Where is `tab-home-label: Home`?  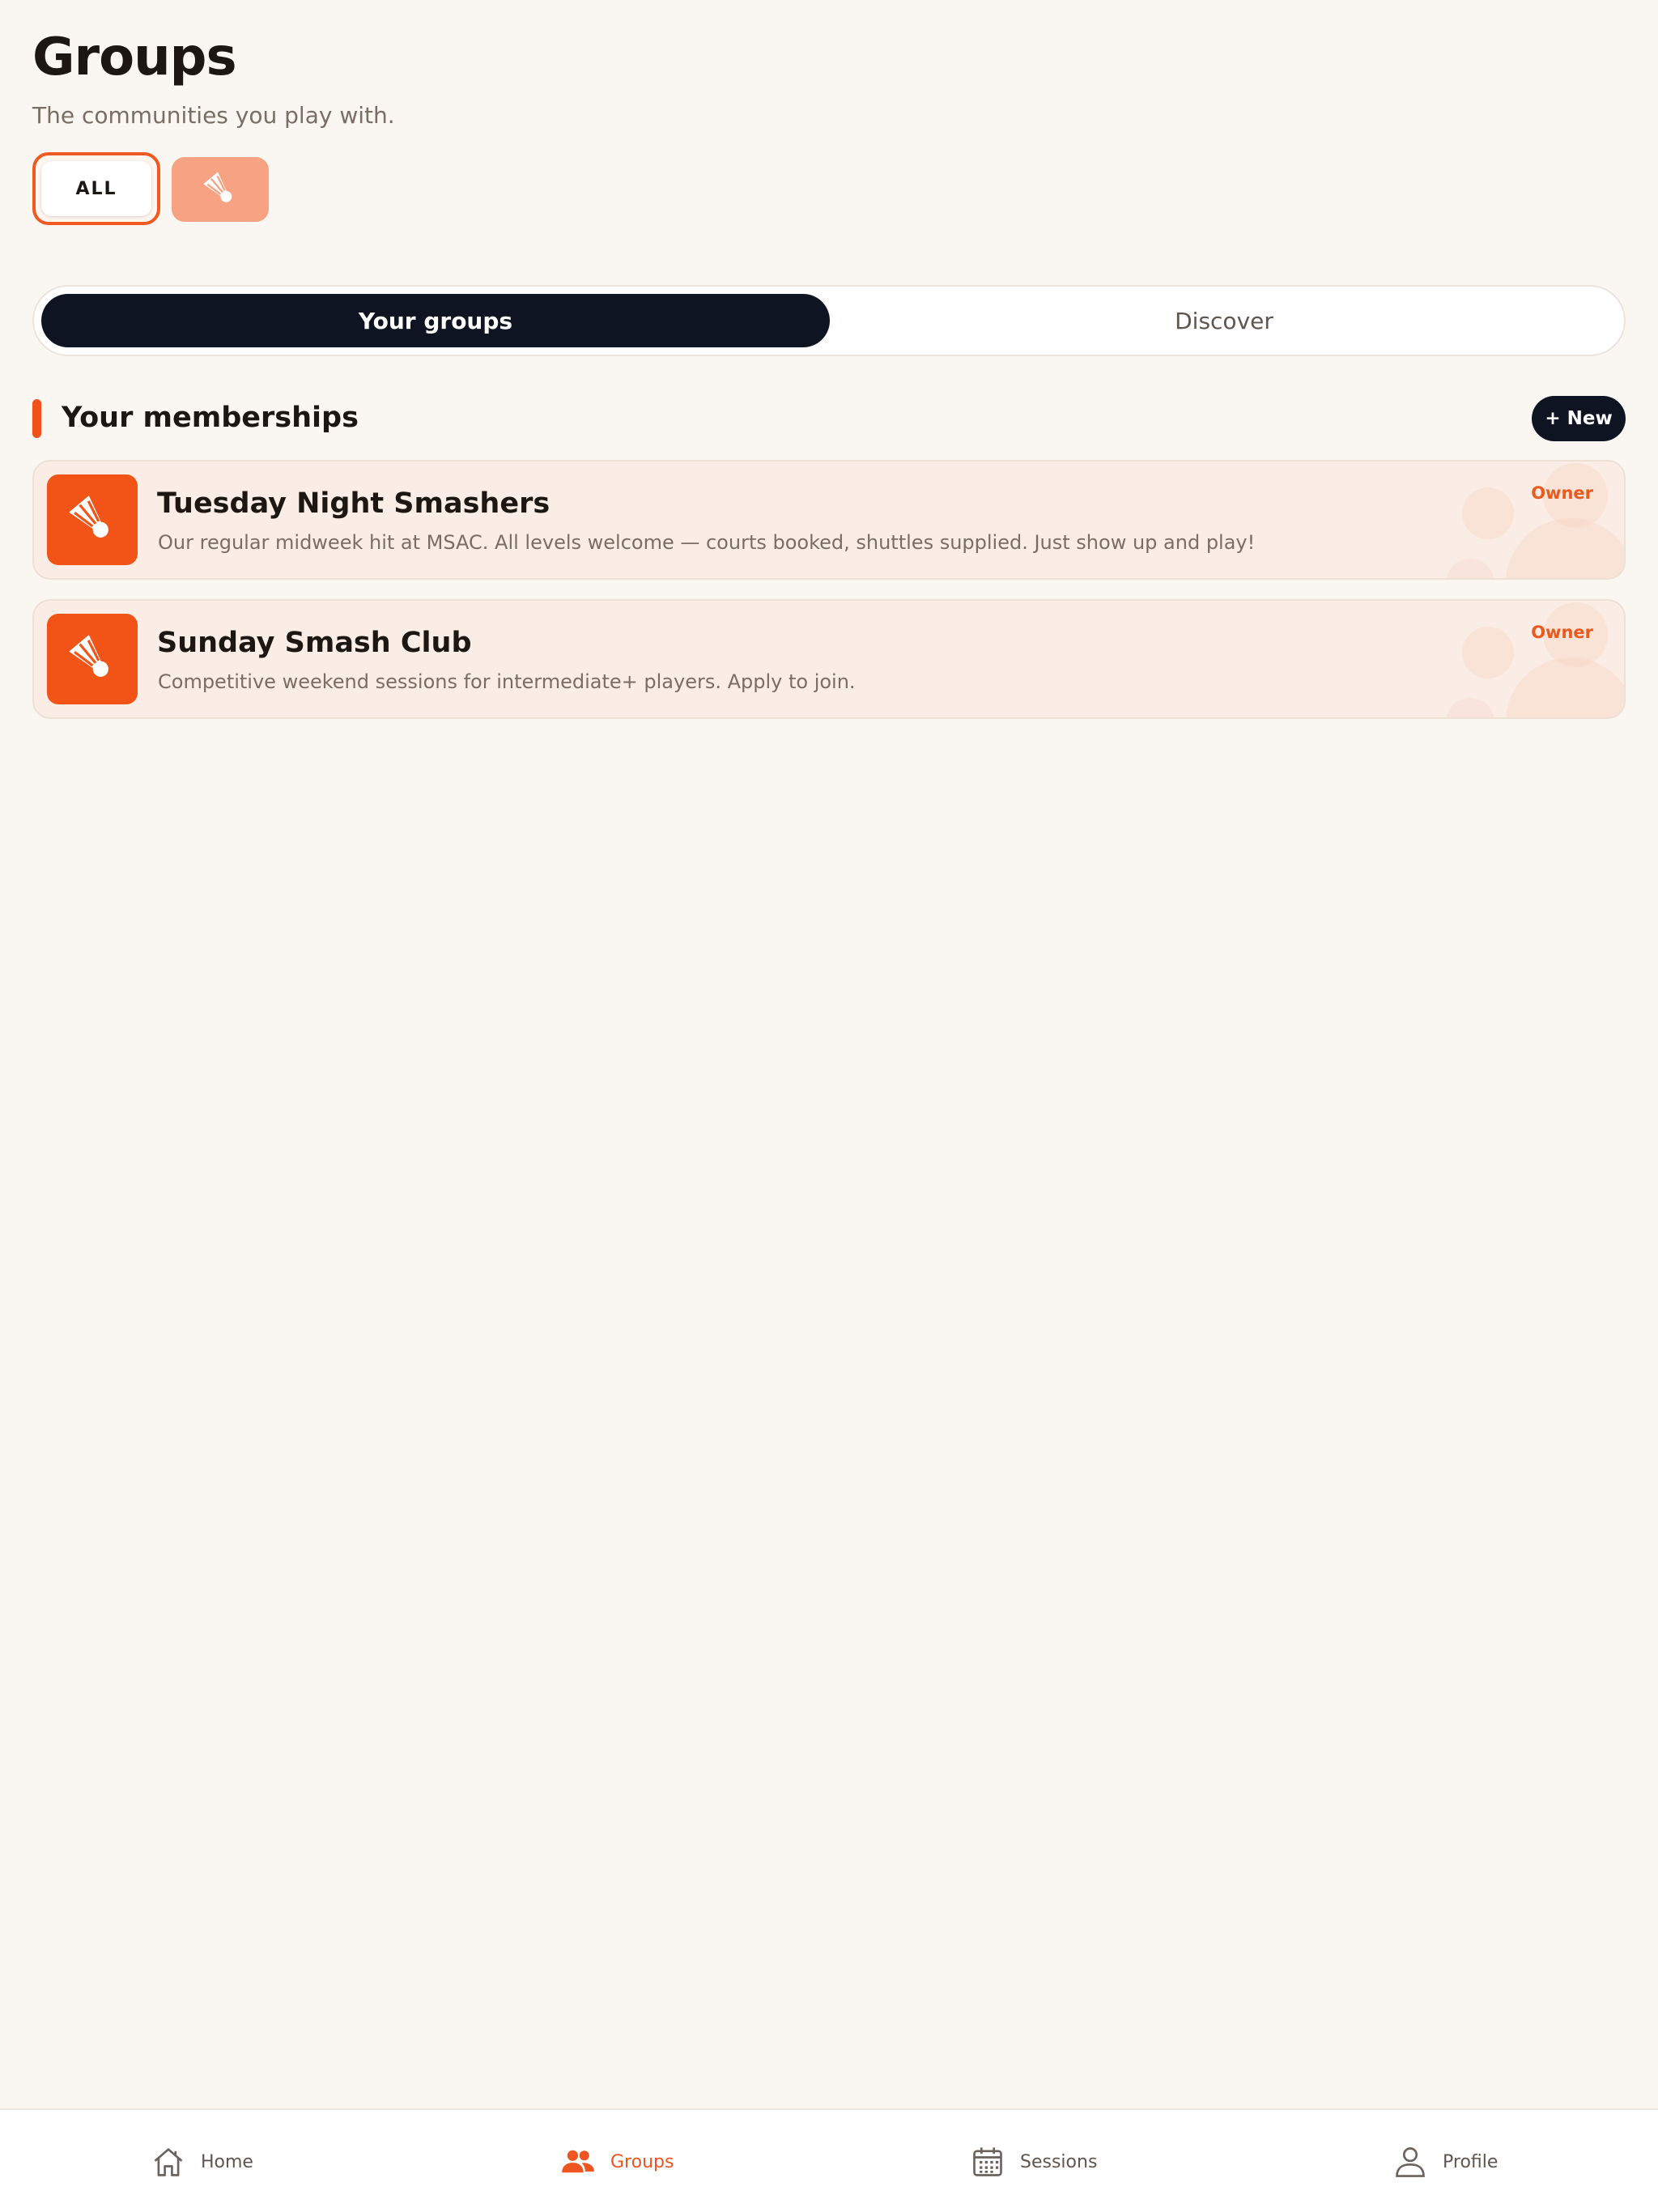
tab-home-label: Home is located at coordinates (227, 2162).